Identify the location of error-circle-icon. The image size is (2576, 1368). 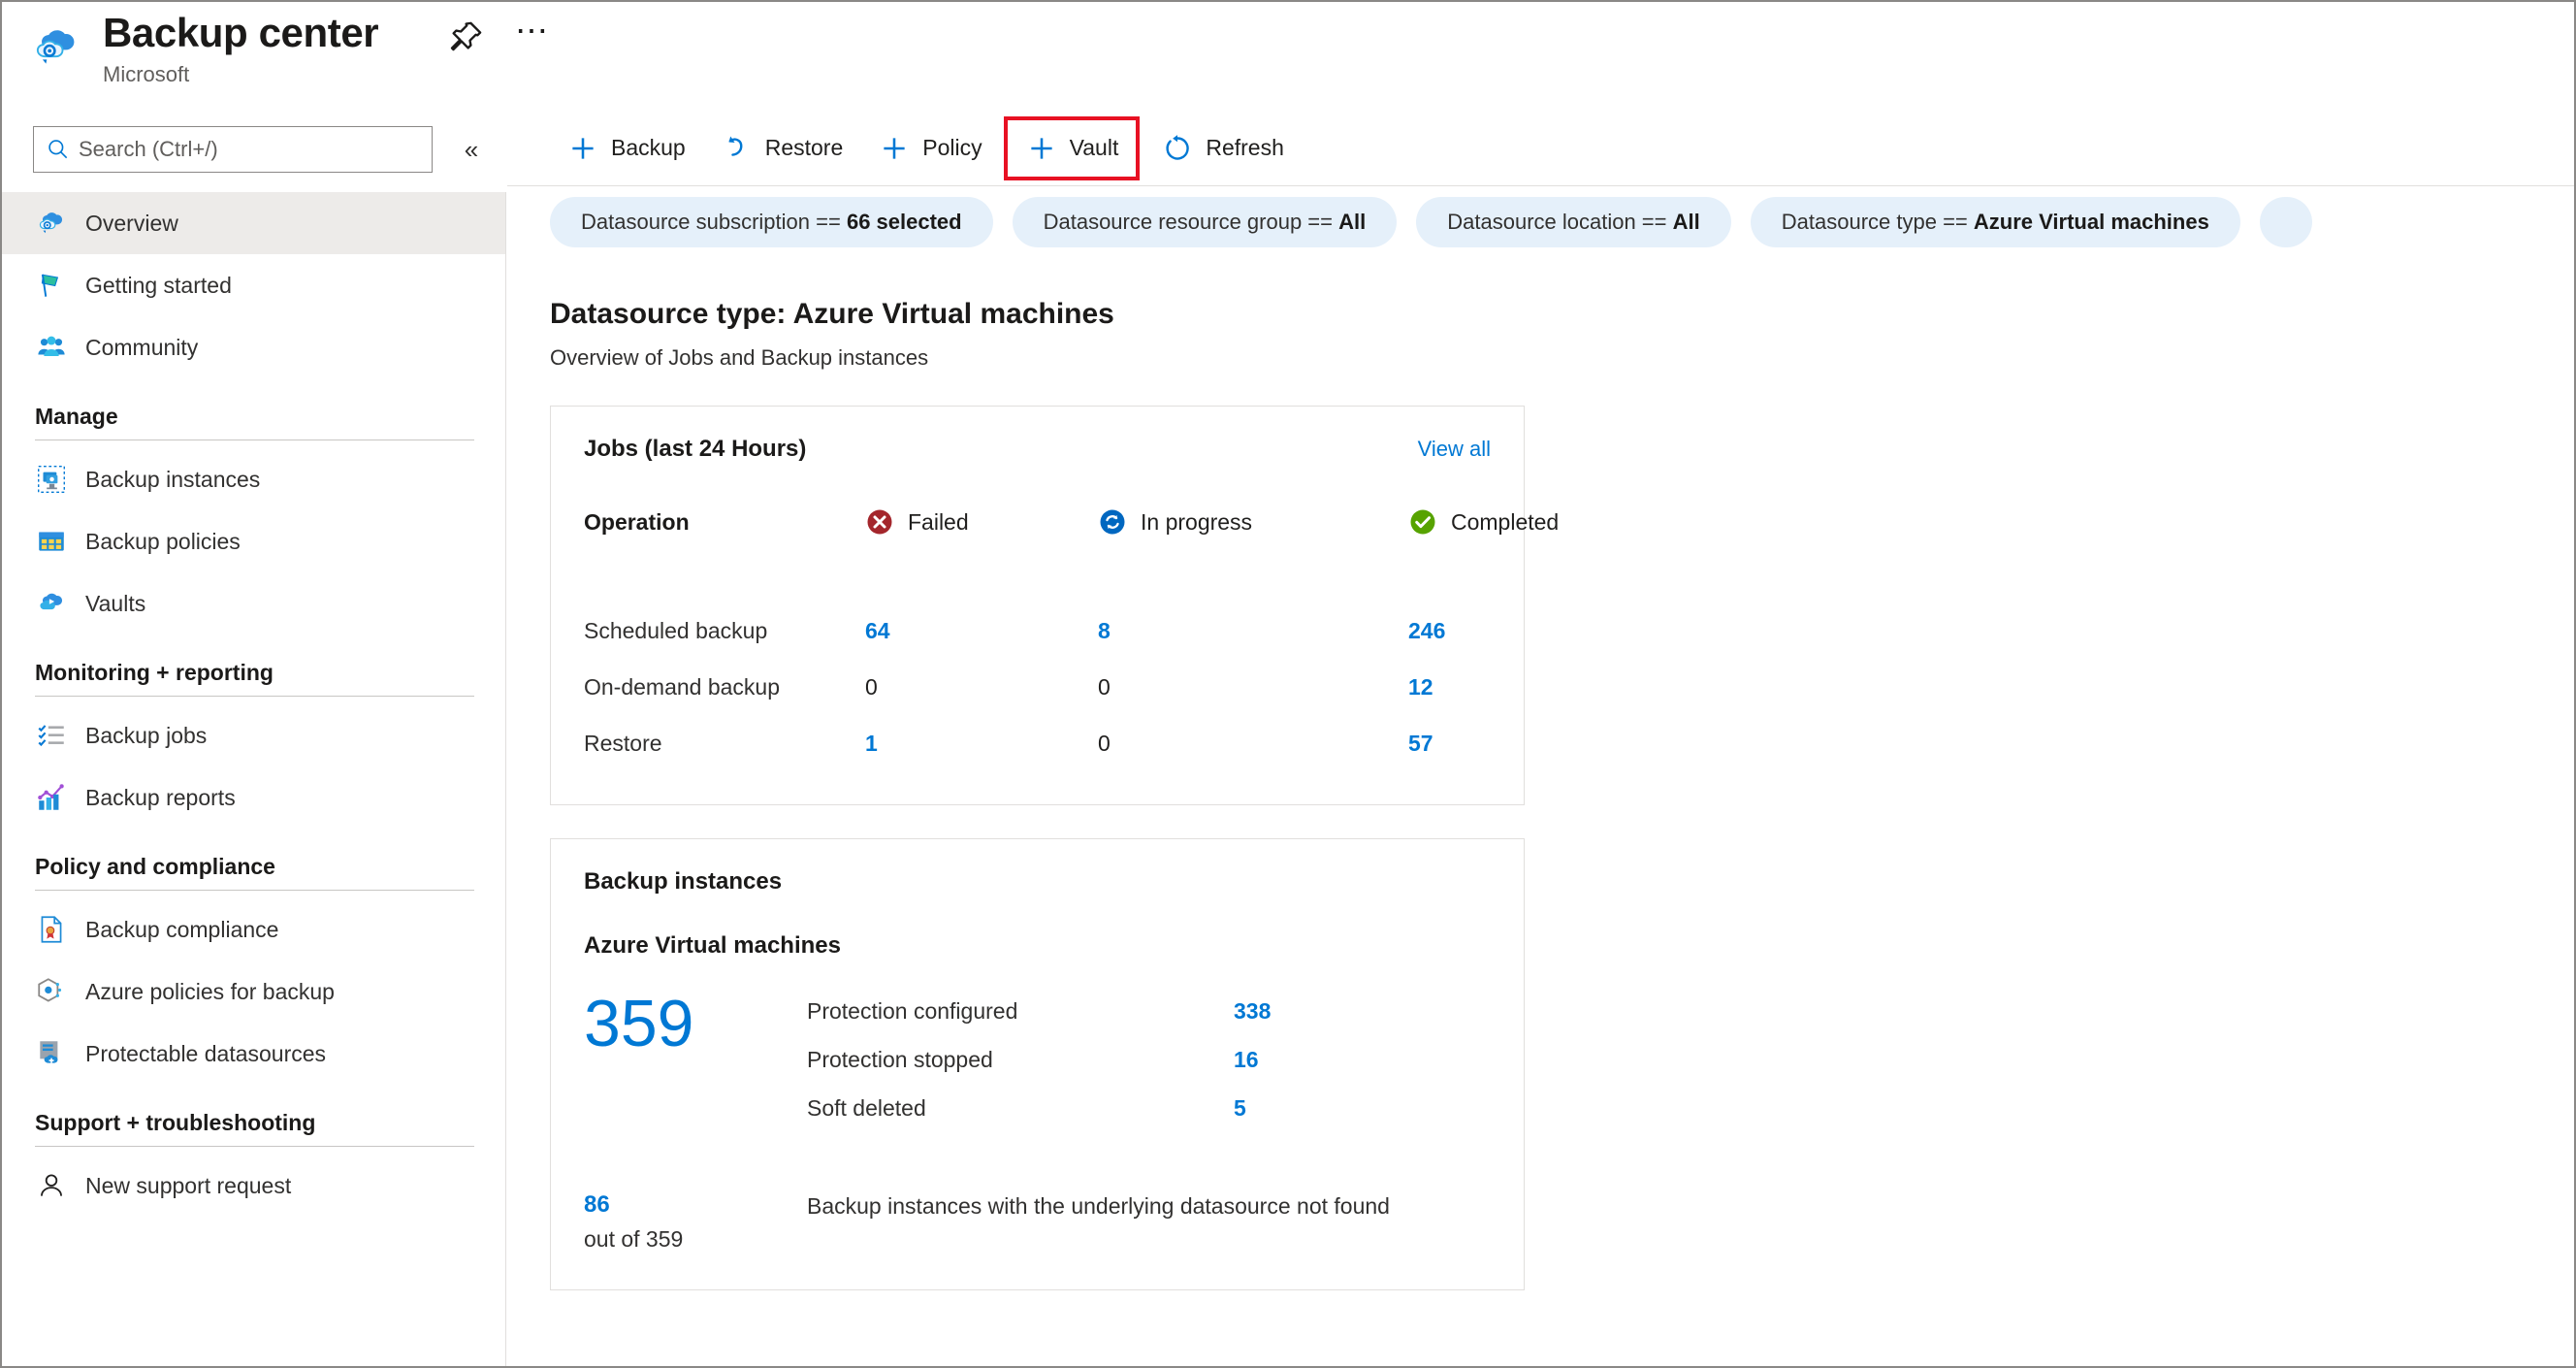
(879, 522).